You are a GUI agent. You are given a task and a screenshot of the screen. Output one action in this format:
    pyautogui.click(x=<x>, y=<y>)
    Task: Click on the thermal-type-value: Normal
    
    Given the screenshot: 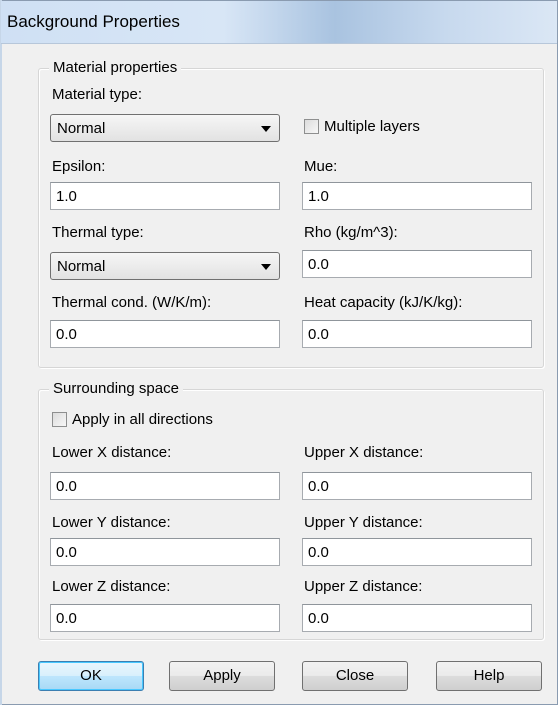 What is the action you would take?
    pyautogui.click(x=81, y=266)
    